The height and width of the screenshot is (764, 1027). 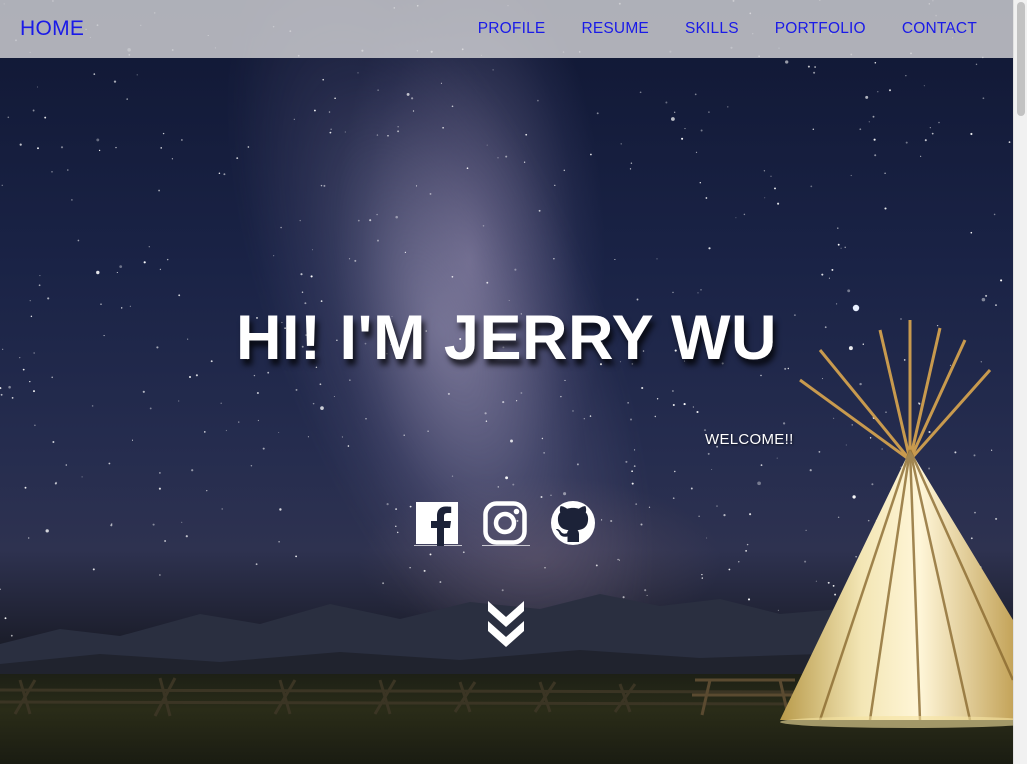 What do you see at coordinates (506, 338) in the screenshot?
I see `hero-title: HI! I'M JERRY WU` at bounding box center [506, 338].